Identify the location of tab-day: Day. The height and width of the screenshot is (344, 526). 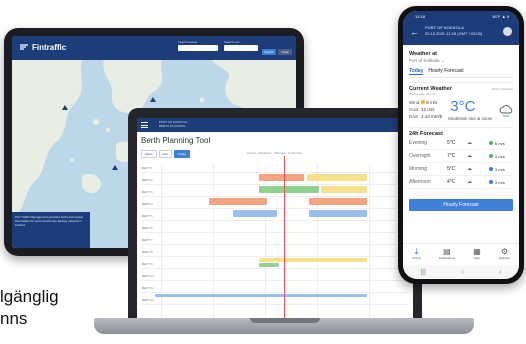
(165, 154).